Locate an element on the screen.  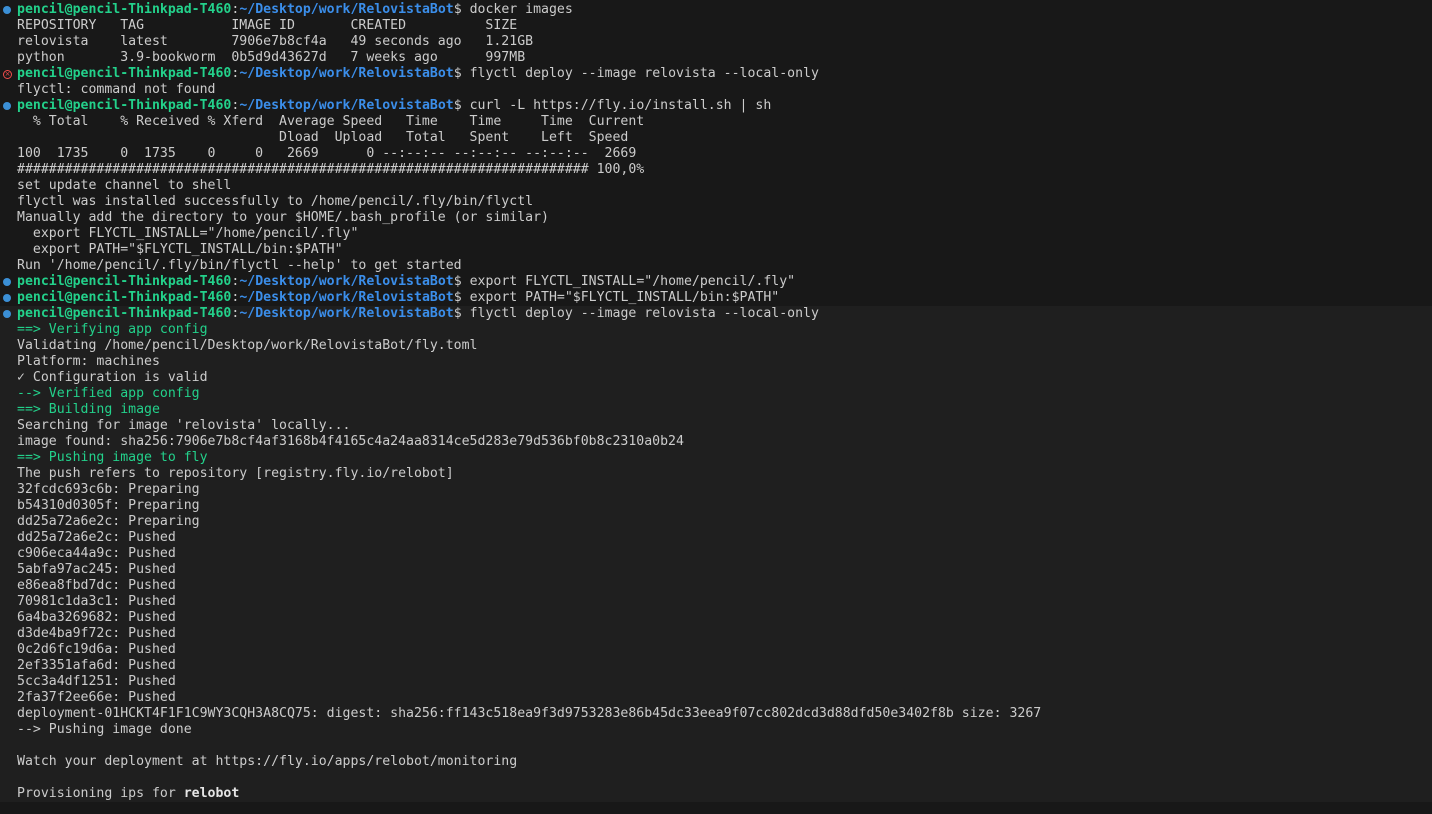
status-text: --> Verified app config is located at coordinates (108, 393).